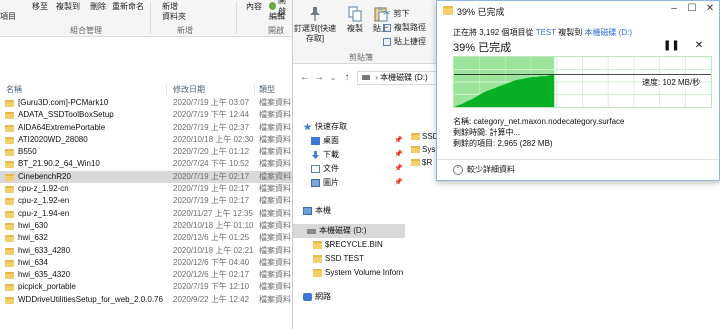 Image resolution: width=720 pixels, height=329 pixels. What do you see at coordinates (146, 226) in the screenshot?
I see `file-row: hwi_630 2020/10/18 上午 01:10 檔案資料` at bounding box center [146, 226].